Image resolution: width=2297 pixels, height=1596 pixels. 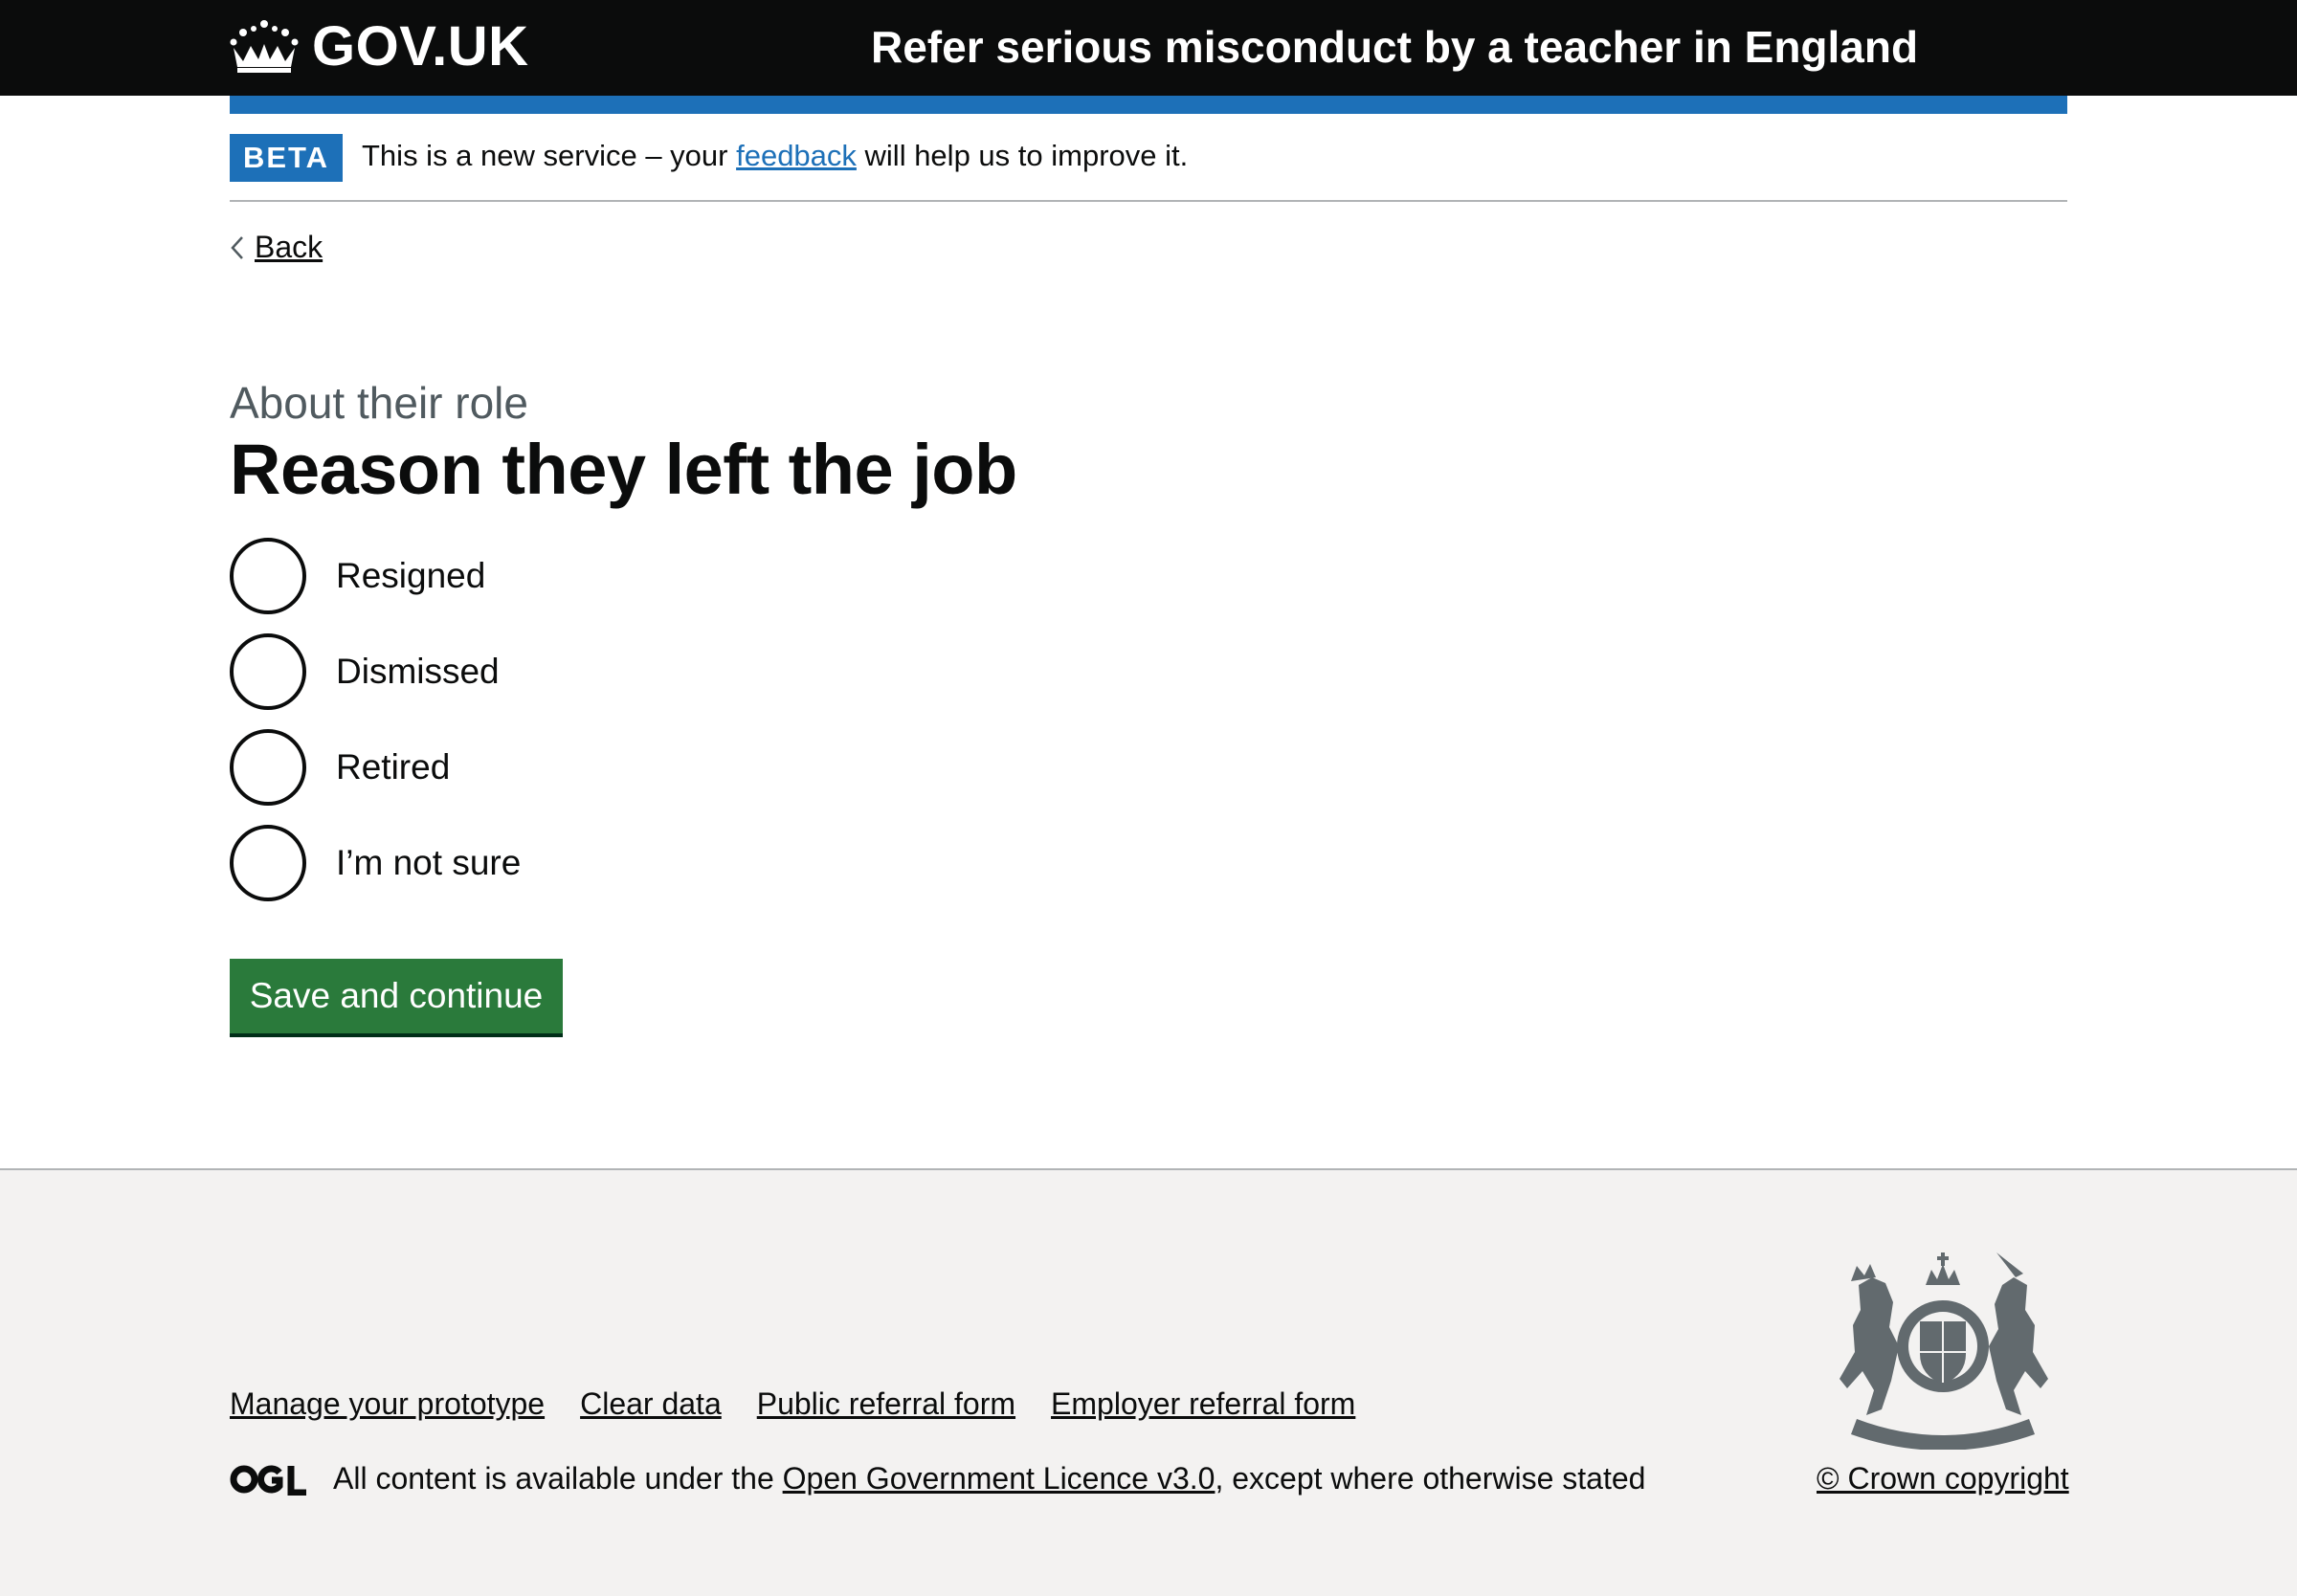 I want to click on save-and-continue-button: Save and continue, so click(x=396, y=996).